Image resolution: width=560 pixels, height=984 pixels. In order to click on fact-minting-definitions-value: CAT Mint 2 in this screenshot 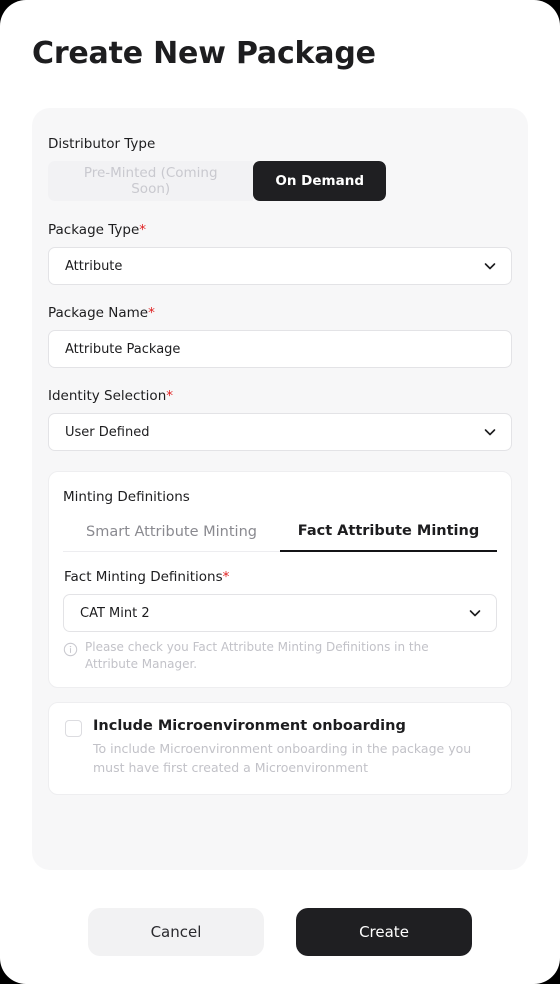, I will do `click(115, 613)`.